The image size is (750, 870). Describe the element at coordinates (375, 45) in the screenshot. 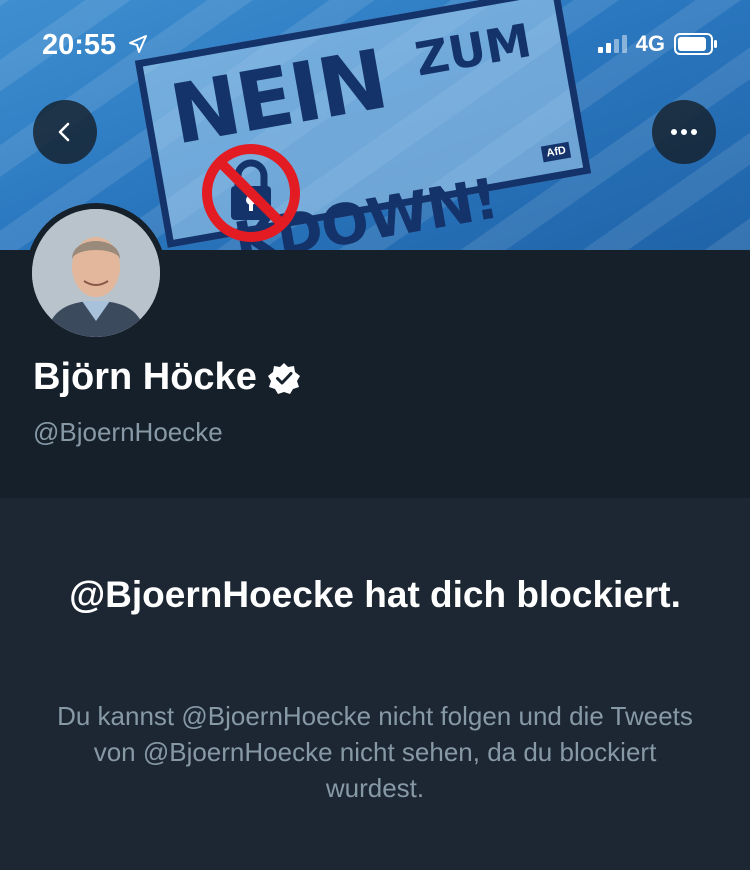

I see `status-bar: 20:55 4G` at that location.